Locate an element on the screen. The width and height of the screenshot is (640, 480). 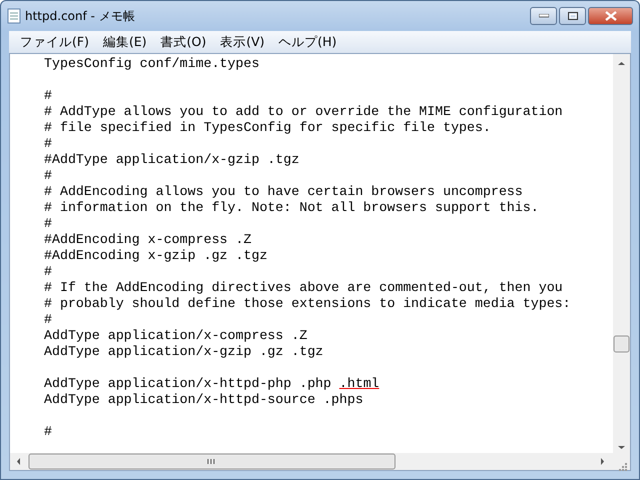
size-grip-icon is located at coordinates (623, 467).